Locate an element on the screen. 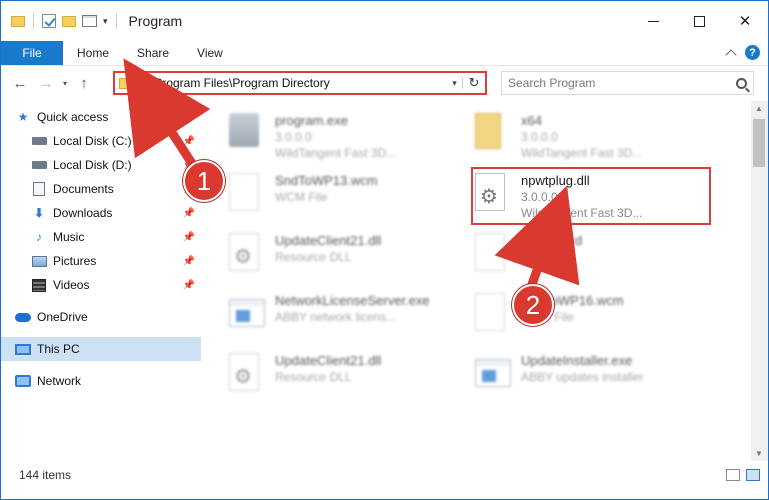 Image resolution: width=769 pixels, height=500 pixels. step-badge-1: 1 is located at coordinates (204, 181).